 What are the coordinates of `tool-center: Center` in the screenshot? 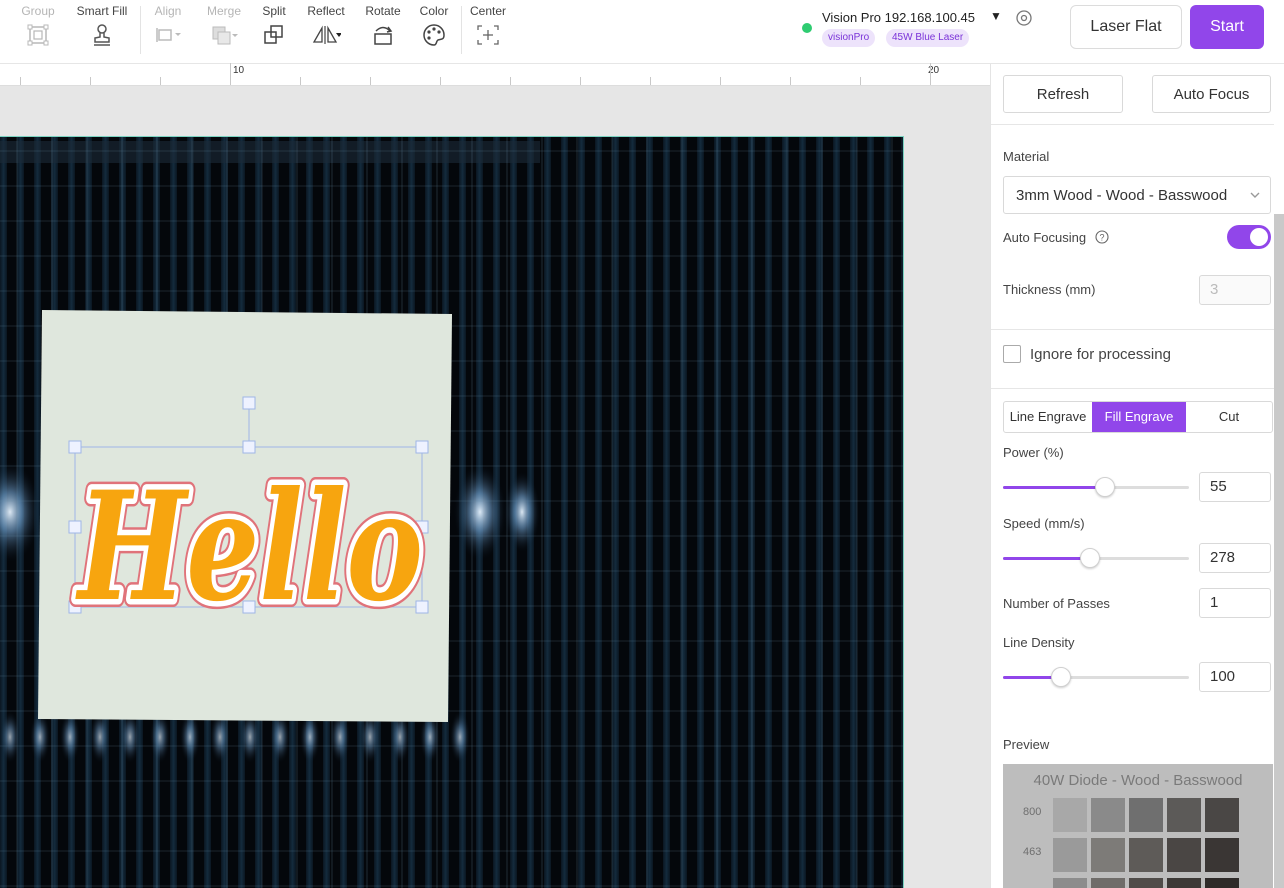 It's located at (488, 30).